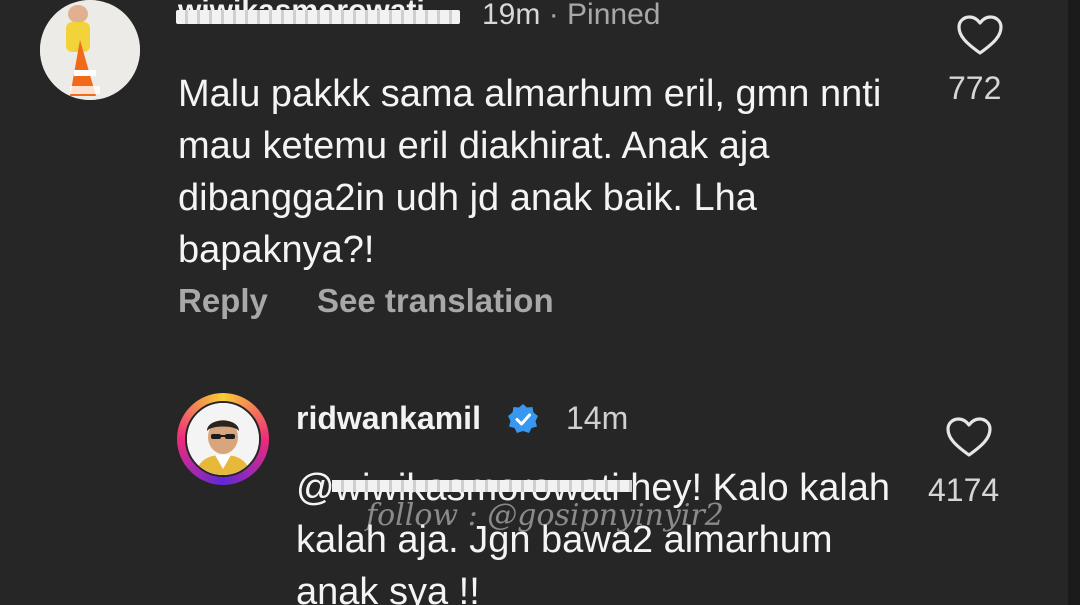 This screenshot has height=605, width=1080. Describe the element at coordinates (614, 15) in the screenshot. I see `pinned-label: Pinned` at that location.